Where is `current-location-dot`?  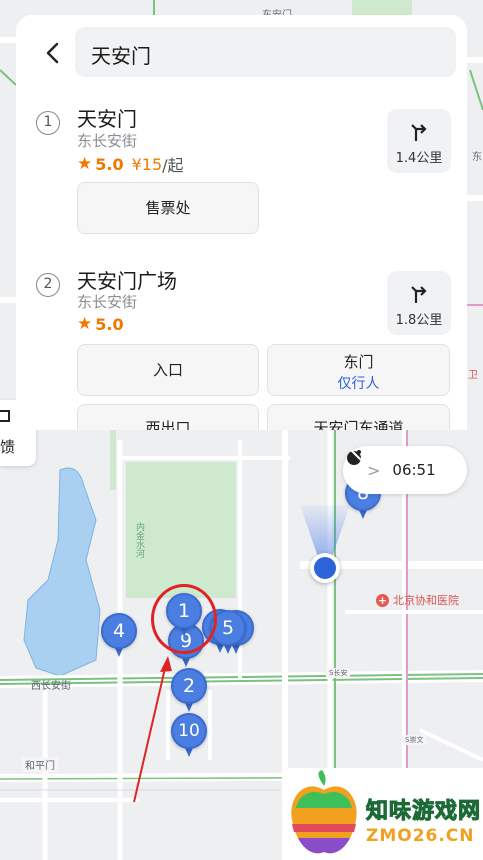 current-location-dot is located at coordinates (325, 568).